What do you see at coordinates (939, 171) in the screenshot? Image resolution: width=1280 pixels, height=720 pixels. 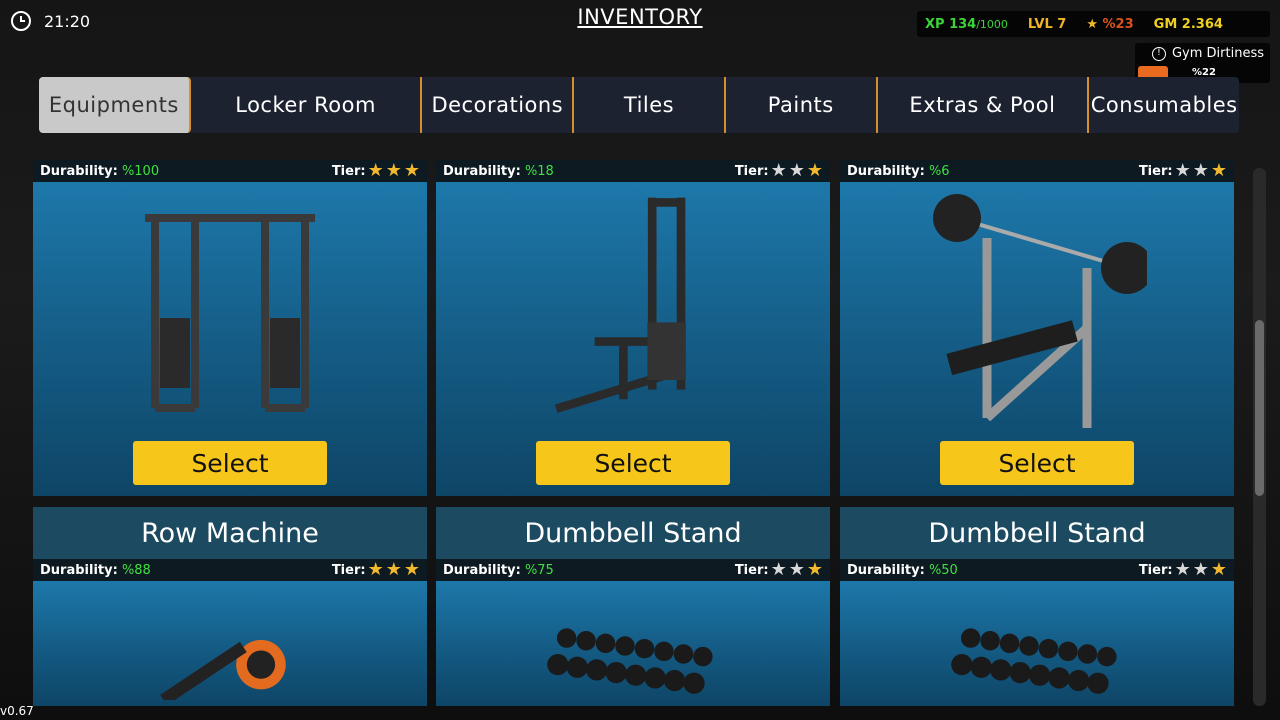 I see `durability-value: %6` at bounding box center [939, 171].